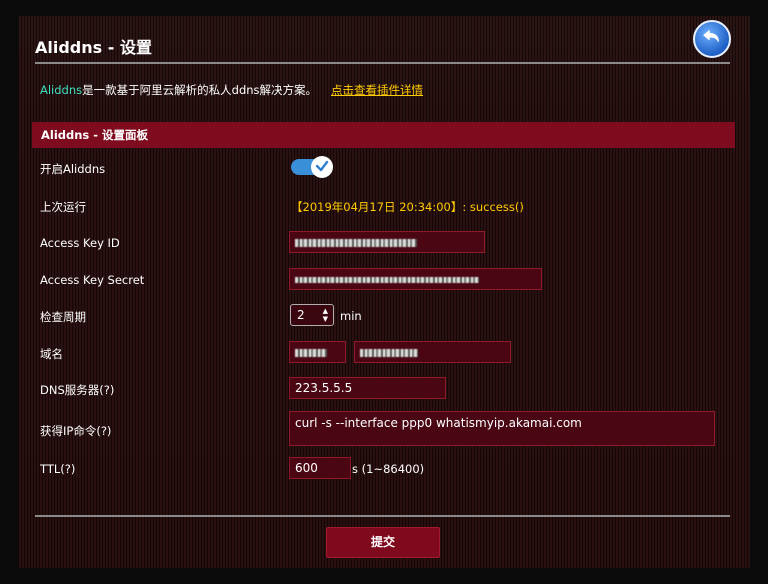 Image resolution: width=768 pixels, height=584 pixels. What do you see at coordinates (388, 469) in the screenshot?
I see `ttl-unit: s (1~86400)` at bounding box center [388, 469].